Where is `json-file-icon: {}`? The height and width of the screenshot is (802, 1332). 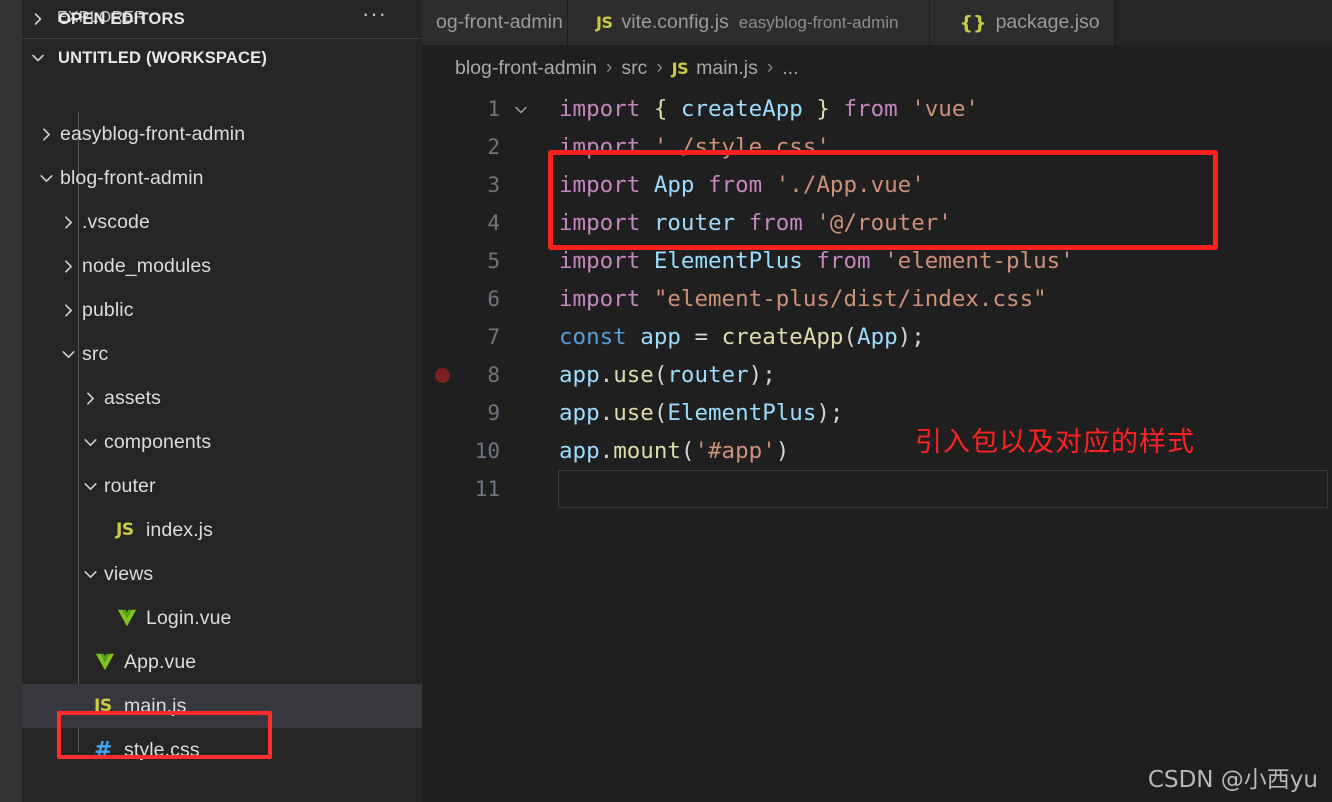 json-file-icon: {} is located at coordinates (973, 22).